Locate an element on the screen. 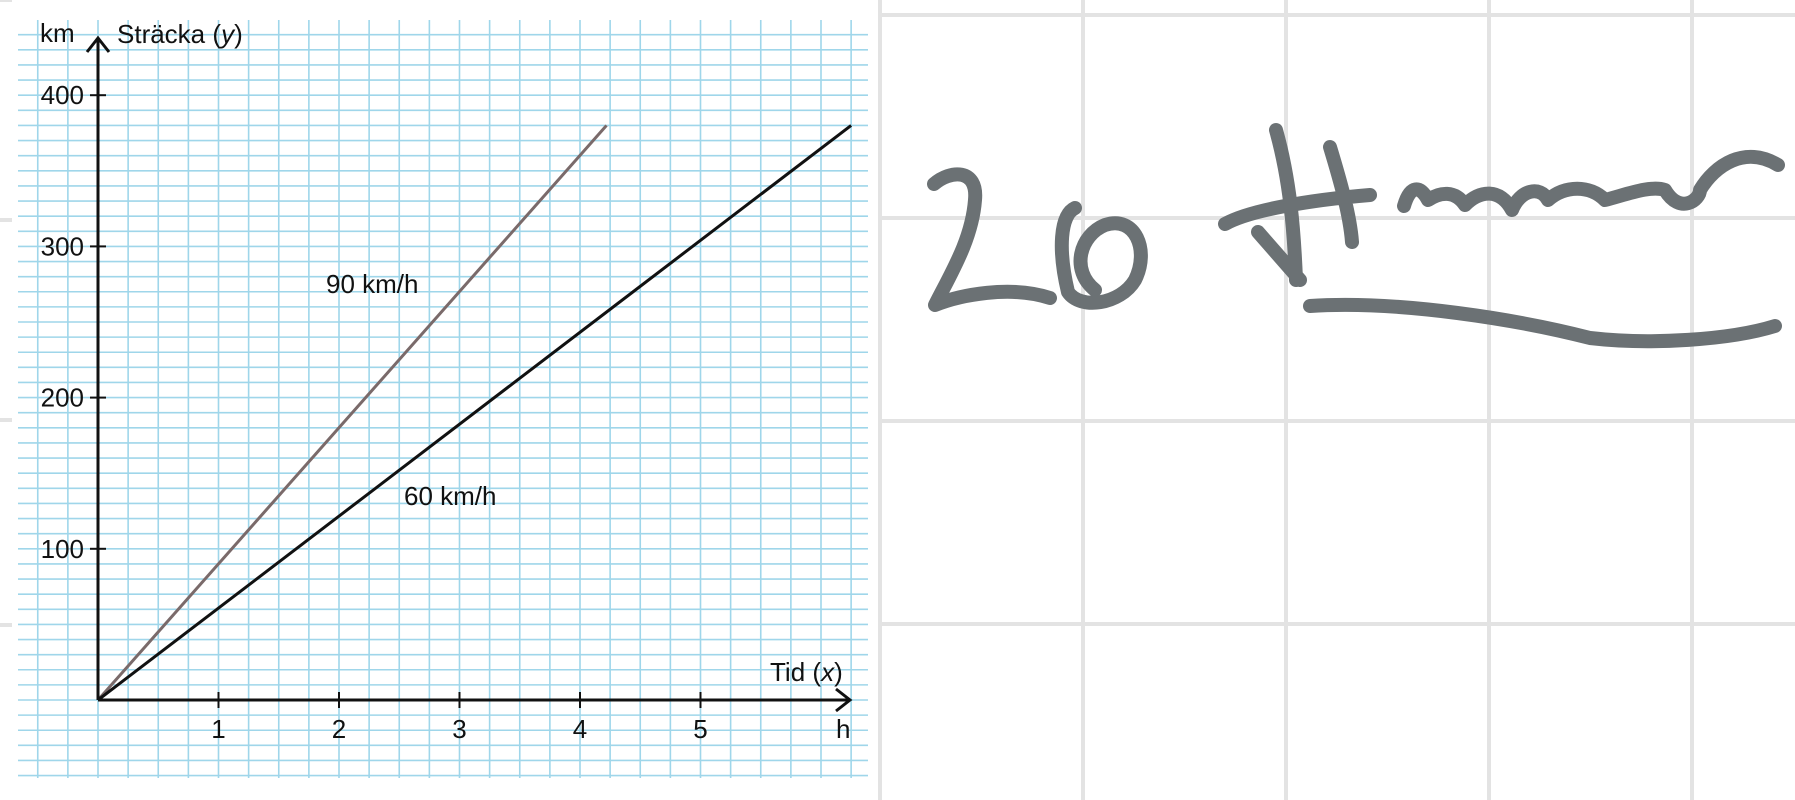  y-tick-label: 400 is located at coordinates (62, 95).